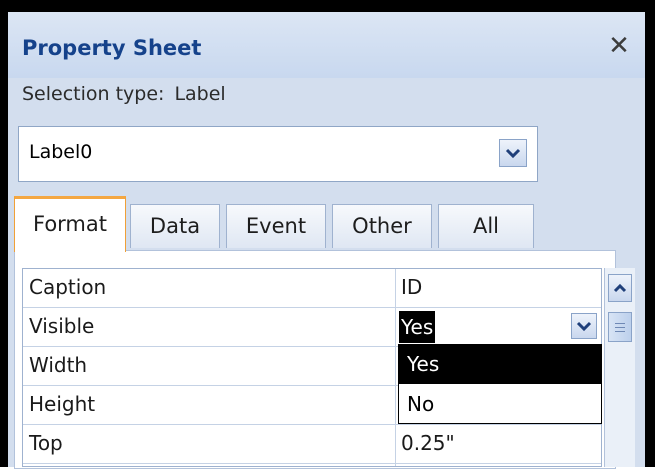 The width and height of the screenshot is (655, 469). Describe the element at coordinates (382, 226) in the screenshot. I see `tab-other: Other` at that location.